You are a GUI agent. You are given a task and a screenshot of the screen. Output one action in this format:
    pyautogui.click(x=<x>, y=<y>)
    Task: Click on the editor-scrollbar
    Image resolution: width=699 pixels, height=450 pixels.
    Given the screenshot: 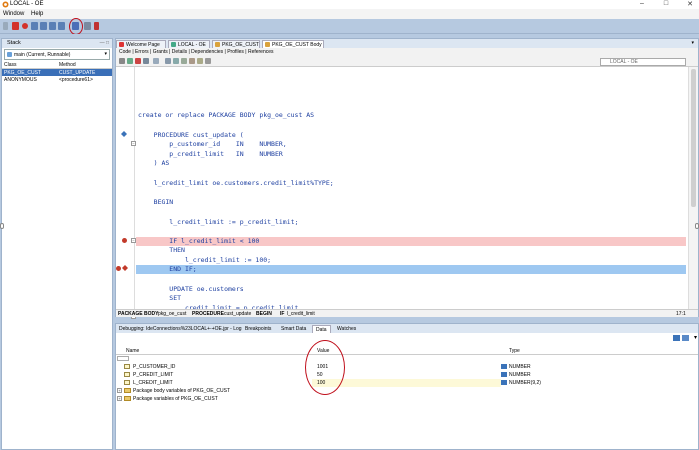 What is the action you would take?
    pyautogui.click(x=693, y=188)
    